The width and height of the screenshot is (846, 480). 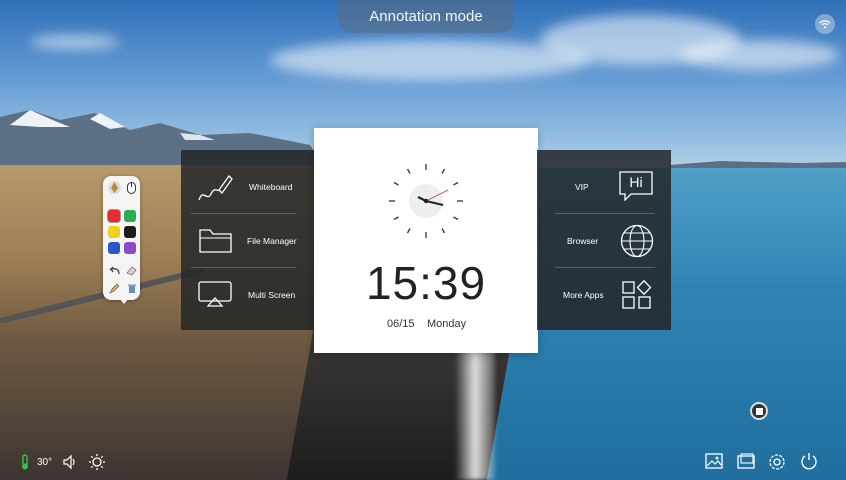 I want to click on file-manager-label: File Manager, so click(x=272, y=241).